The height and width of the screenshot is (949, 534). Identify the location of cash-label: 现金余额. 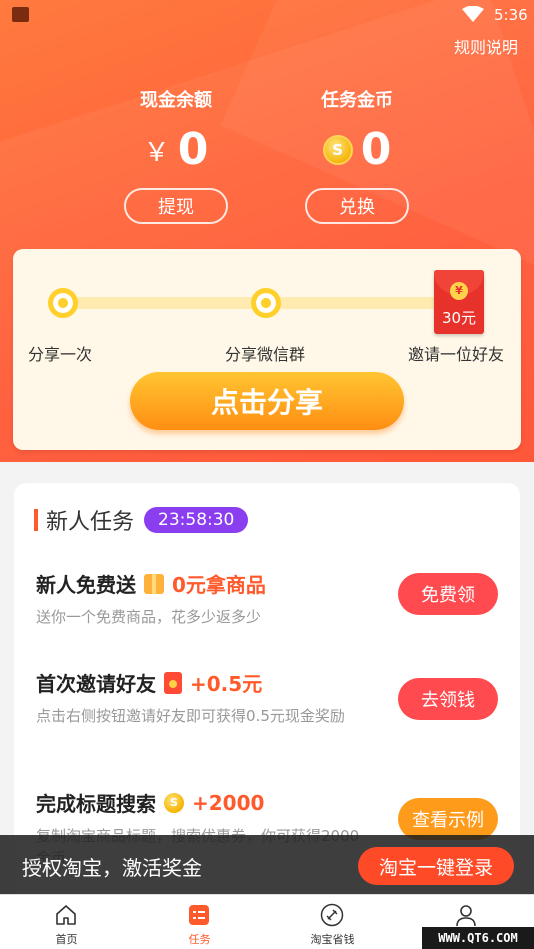
(176, 100).